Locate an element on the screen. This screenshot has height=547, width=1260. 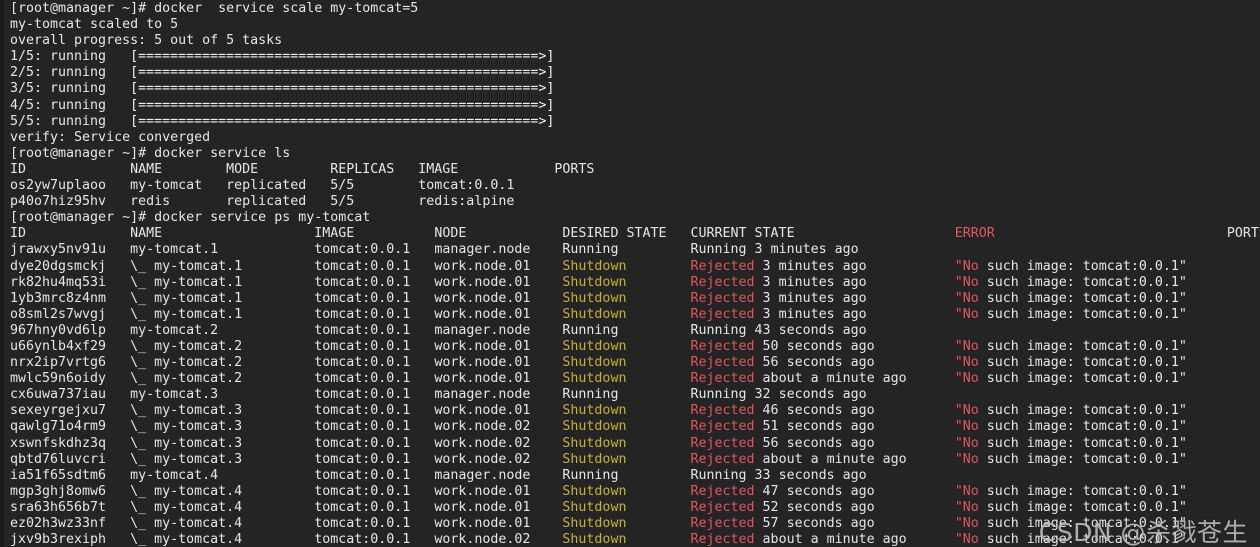
current-state-verb: Running is located at coordinates (718, 250).